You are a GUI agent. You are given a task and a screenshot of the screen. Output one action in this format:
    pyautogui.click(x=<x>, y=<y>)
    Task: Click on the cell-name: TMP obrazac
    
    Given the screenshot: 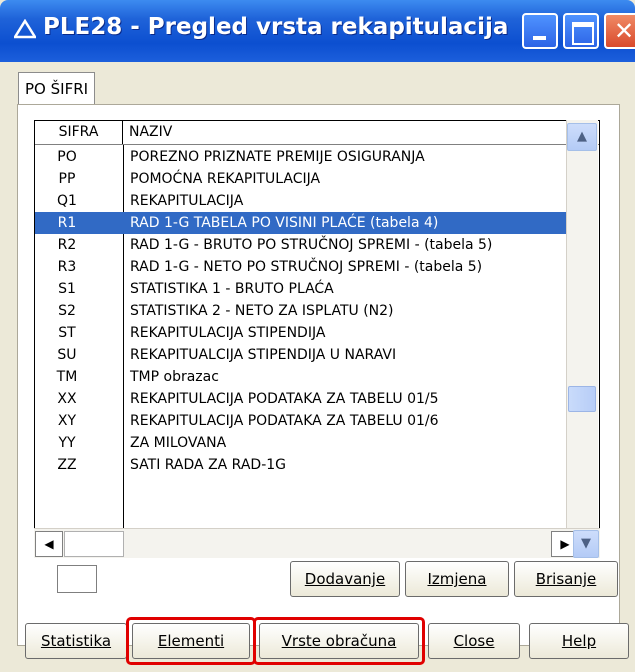 What is the action you would take?
    pyautogui.click(x=174, y=377)
    